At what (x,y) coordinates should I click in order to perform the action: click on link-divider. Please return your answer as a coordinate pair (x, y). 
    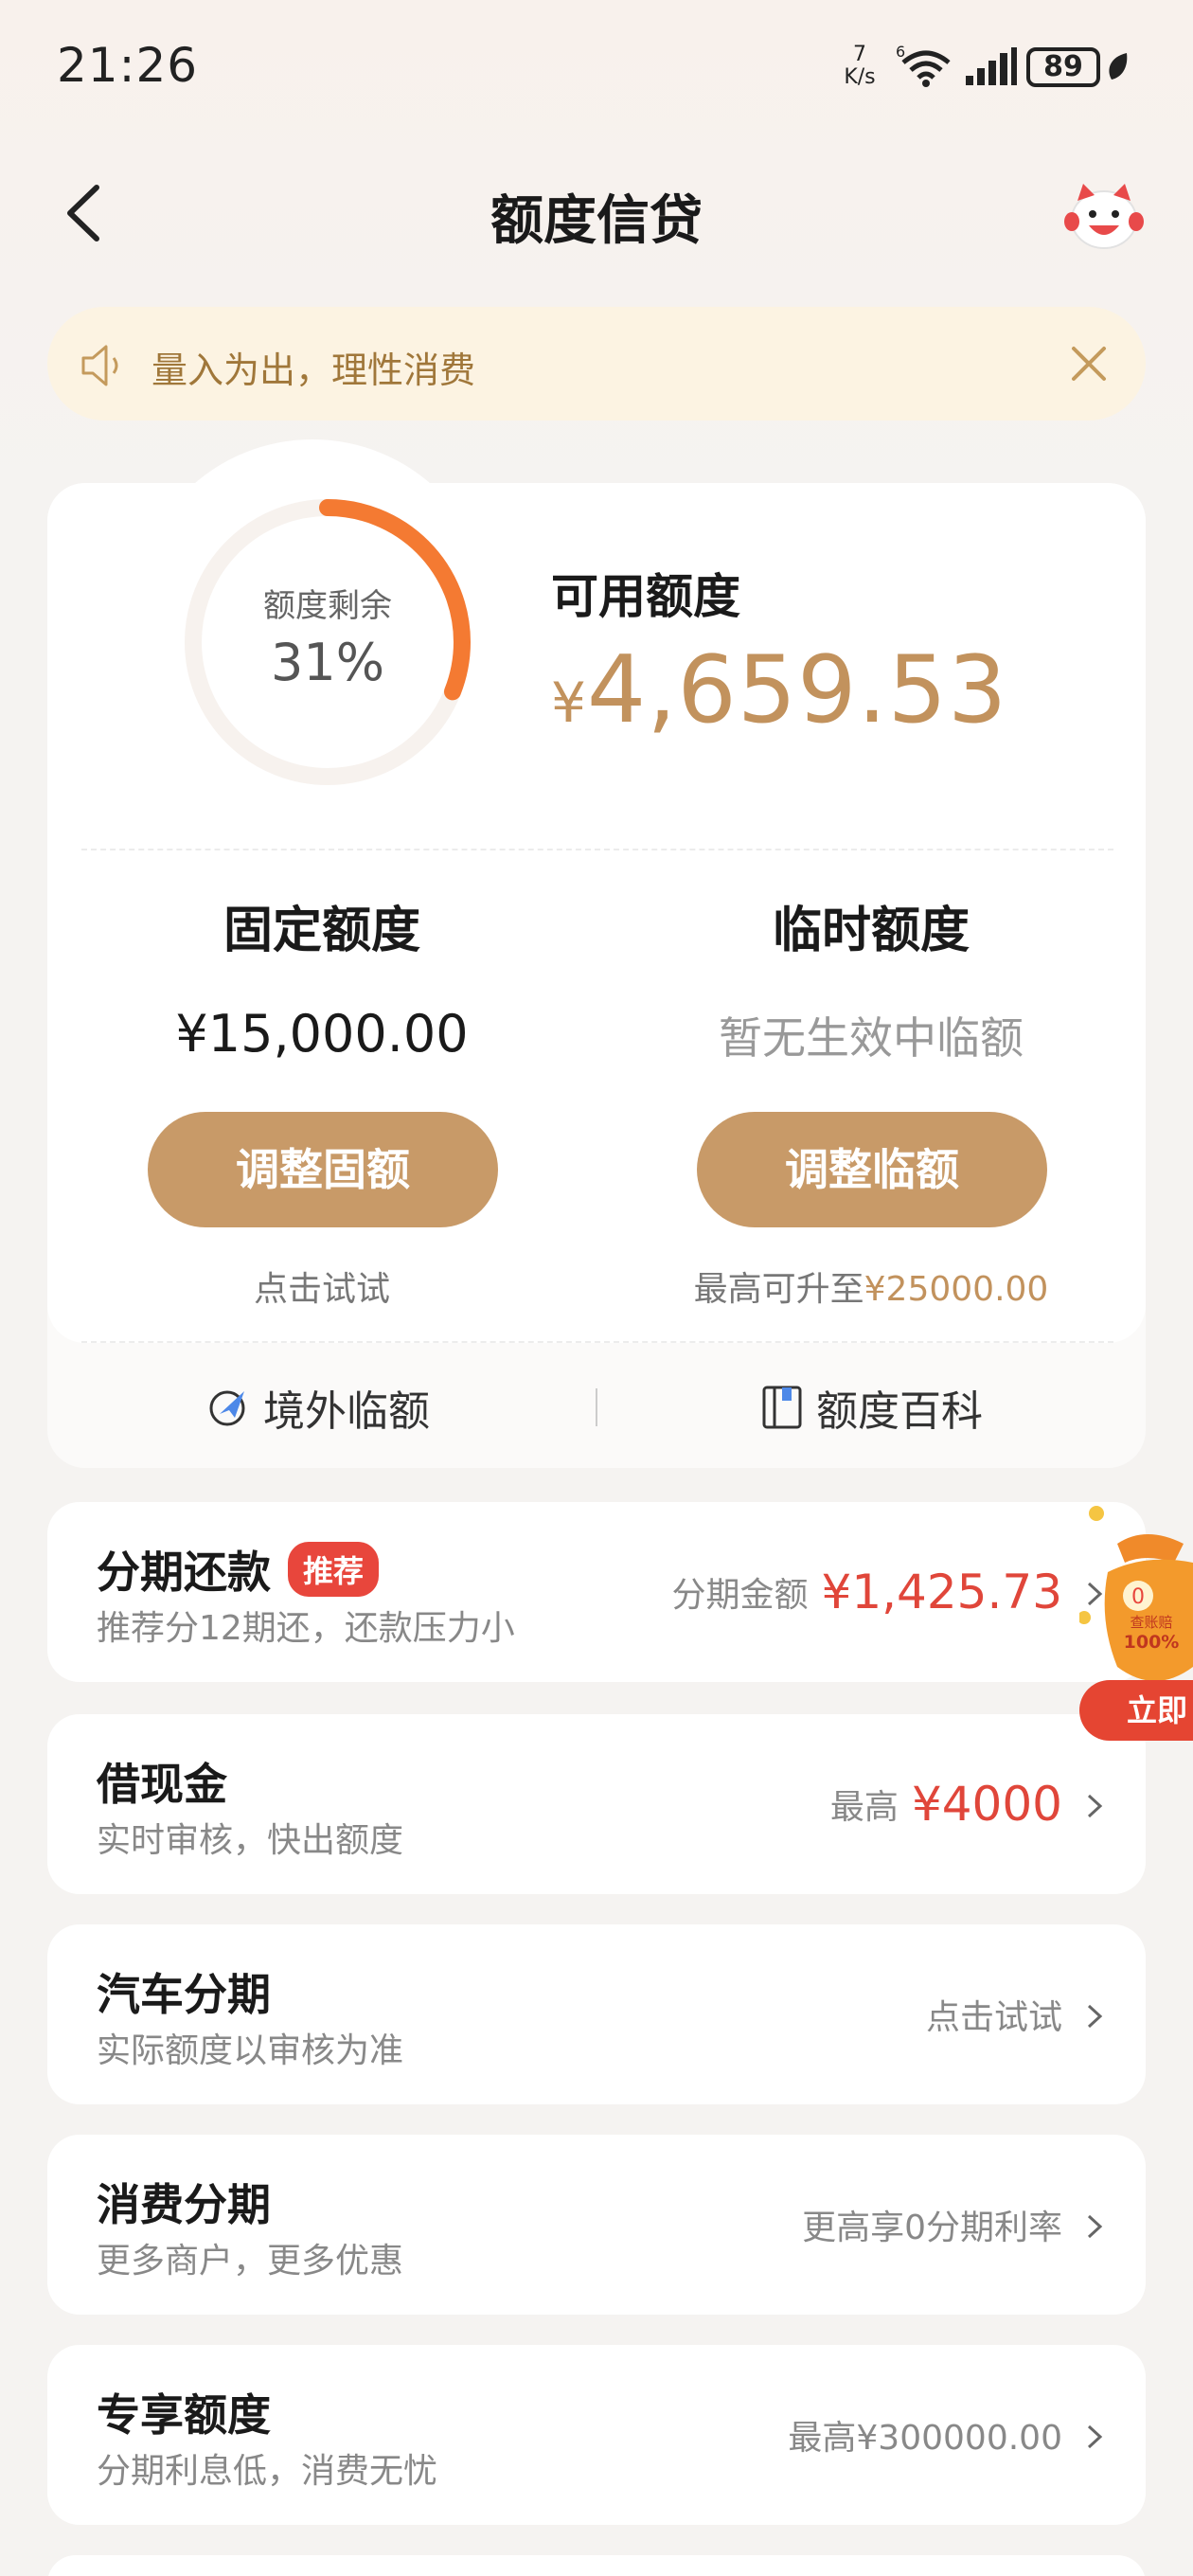
    Looking at the image, I should click on (596, 1407).